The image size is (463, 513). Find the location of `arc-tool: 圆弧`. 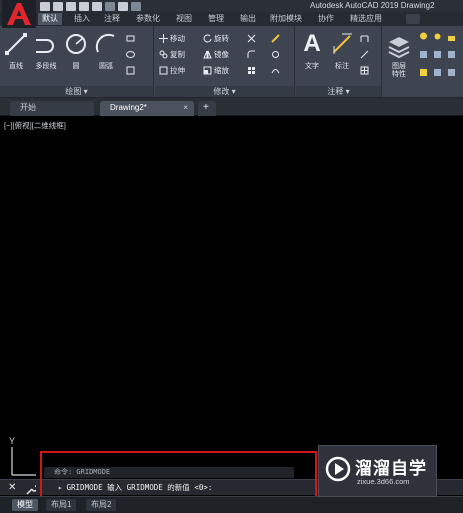

arc-tool: 圆弧 is located at coordinates (106, 50).